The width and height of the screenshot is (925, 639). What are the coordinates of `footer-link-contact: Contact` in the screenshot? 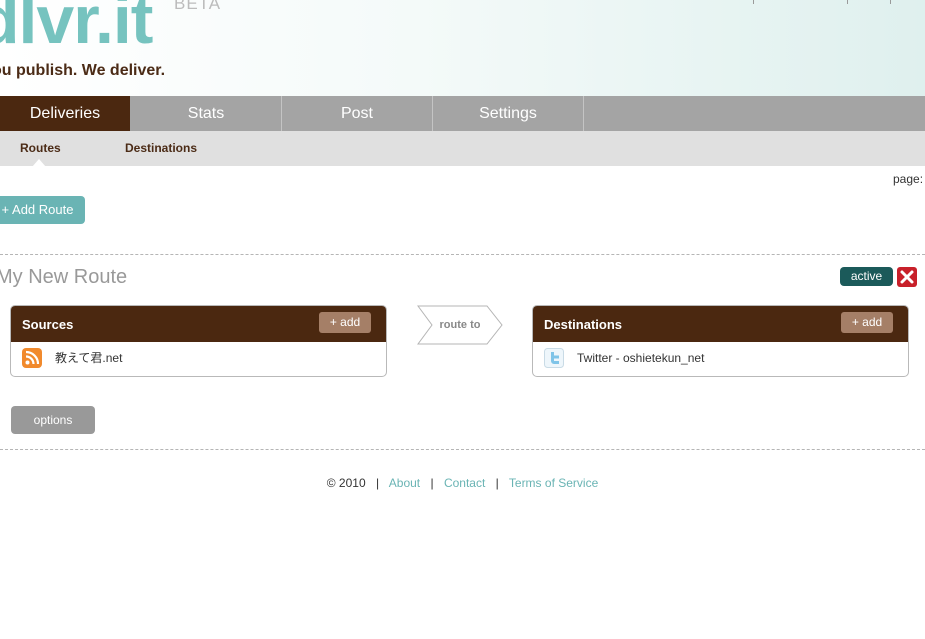 It's located at (464, 483).